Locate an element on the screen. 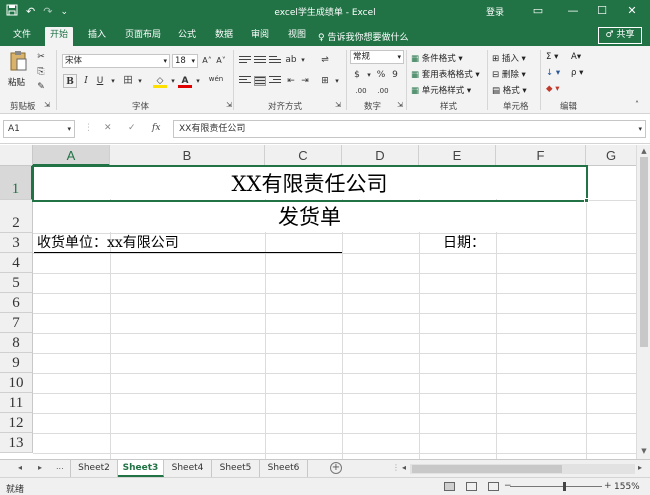 Image resolution: width=650 pixels, height=495 pixels. tab-page-layout: 页面布局 is located at coordinates (143, 36).